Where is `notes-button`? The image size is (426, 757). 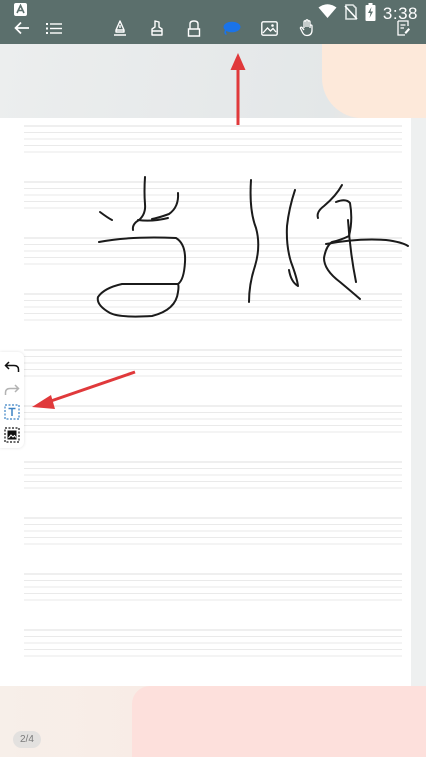
notes-button is located at coordinates (404, 28).